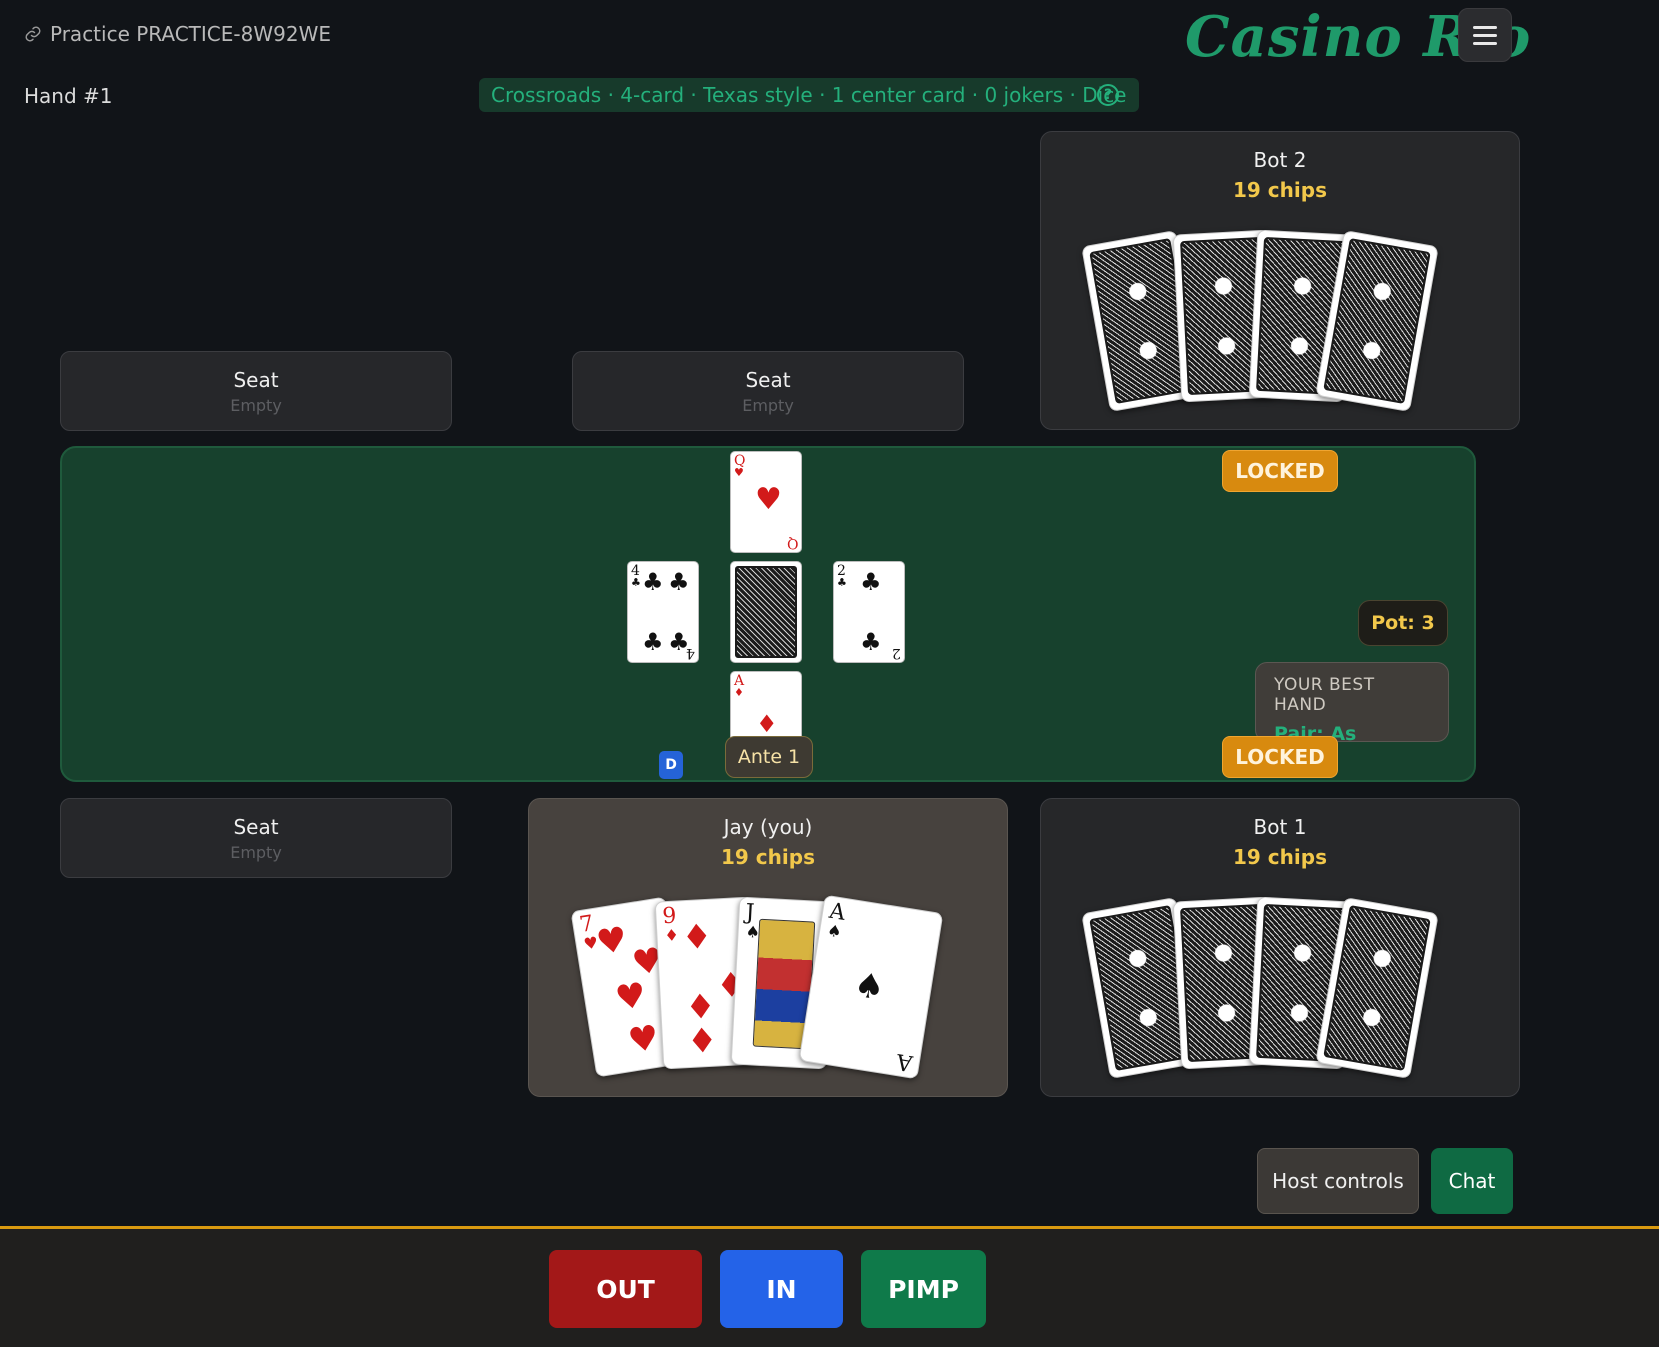 The image size is (1659, 1347). Describe the element at coordinates (781, 1289) in the screenshot. I see `in-button: IN` at that location.